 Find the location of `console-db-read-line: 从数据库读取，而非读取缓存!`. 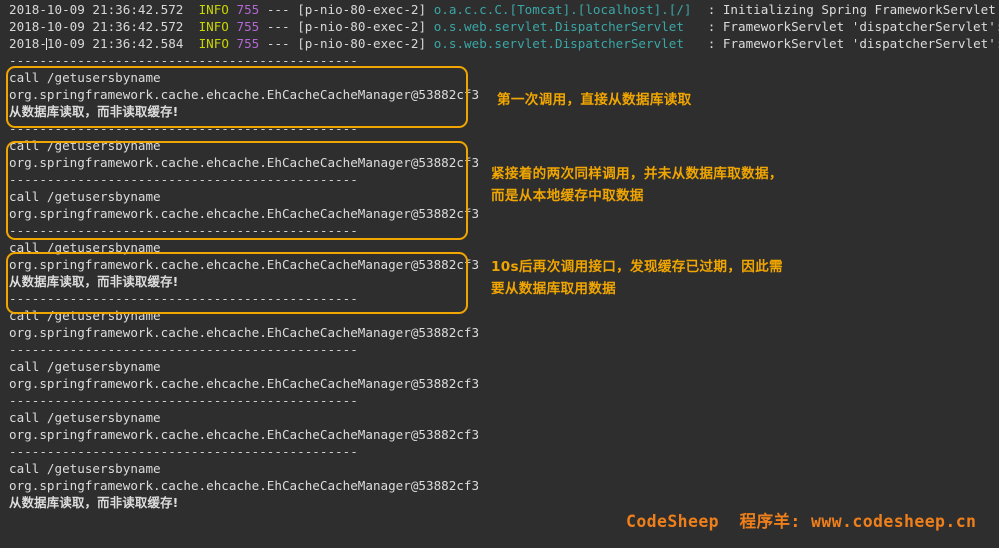

console-db-read-line: 从数据库读取，而非读取缓存! is located at coordinates (94, 502).